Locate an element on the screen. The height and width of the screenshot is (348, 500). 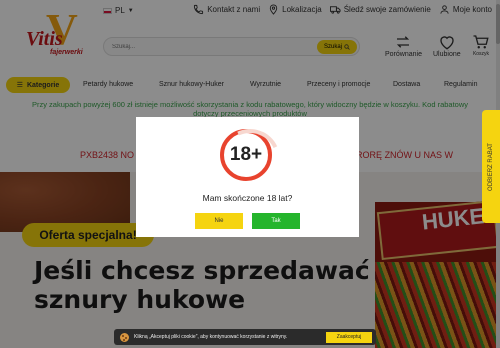
discount-side-tab: ODBIERZ RABAT is located at coordinates (491, 166).